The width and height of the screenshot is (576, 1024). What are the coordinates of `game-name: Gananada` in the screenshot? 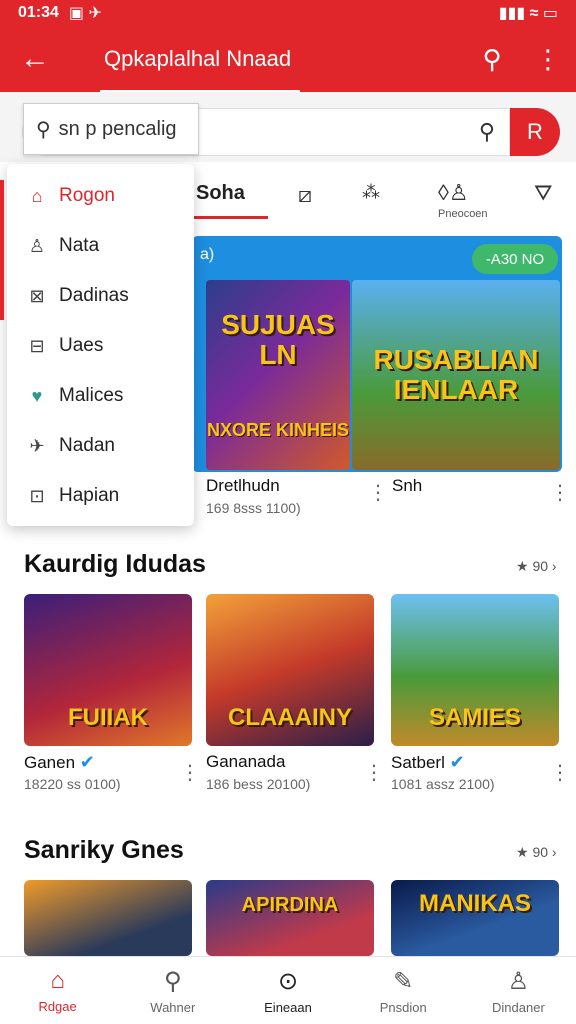 It's located at (246, 761).